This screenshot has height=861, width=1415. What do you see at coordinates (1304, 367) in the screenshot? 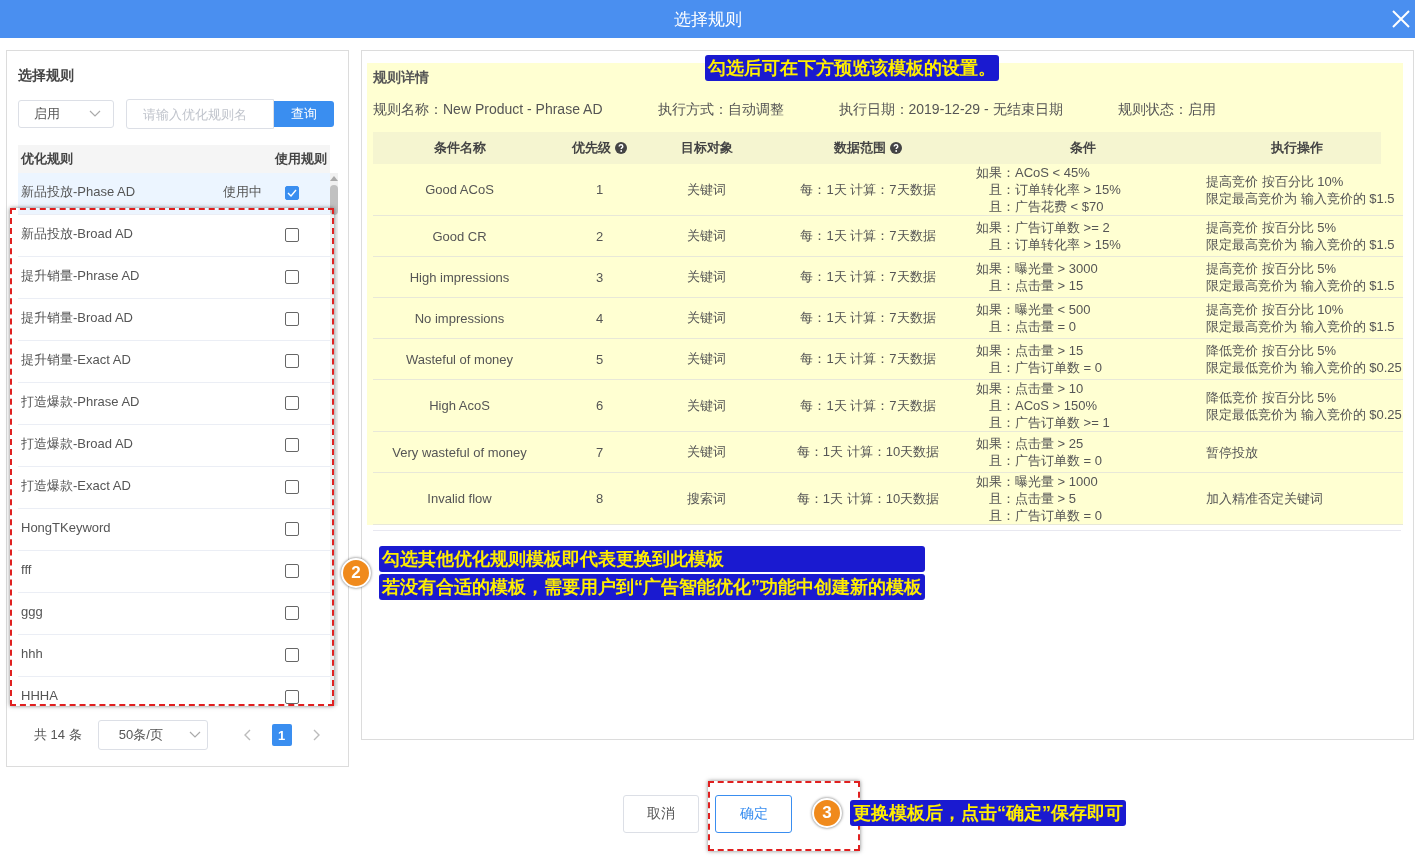
I see `action-line: 限定最低竞价为 输入竞价的 $0.25` at bounding box center [1304, 367].